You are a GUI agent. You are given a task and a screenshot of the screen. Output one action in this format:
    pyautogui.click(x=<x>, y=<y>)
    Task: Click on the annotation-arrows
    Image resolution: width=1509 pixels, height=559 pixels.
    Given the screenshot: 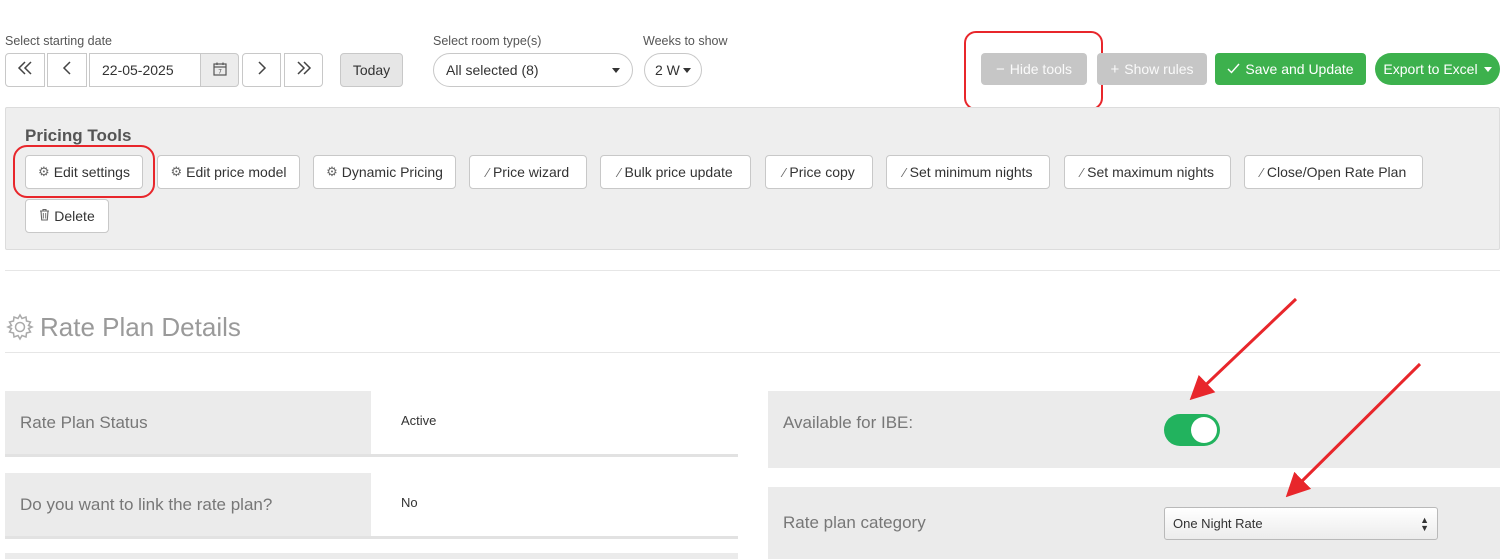 What is the action you would take?
    pyautogui.click(x=1305, y=397)
    